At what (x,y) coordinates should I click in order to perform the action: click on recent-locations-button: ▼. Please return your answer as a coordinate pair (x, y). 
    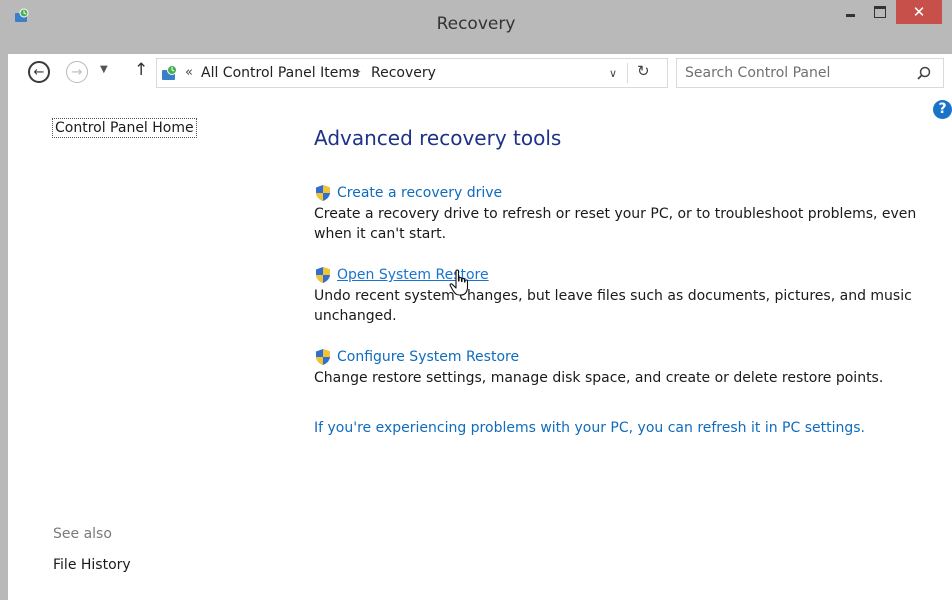
    Looking at the image, I should click on (104, 69).